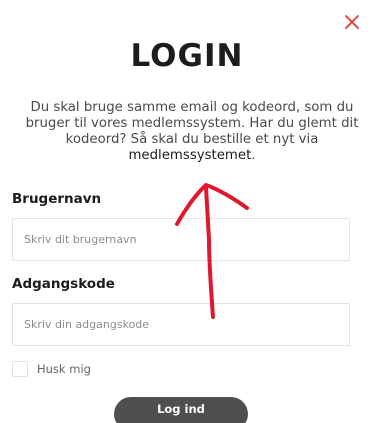  I want to click on password-input, so click(181, 324).